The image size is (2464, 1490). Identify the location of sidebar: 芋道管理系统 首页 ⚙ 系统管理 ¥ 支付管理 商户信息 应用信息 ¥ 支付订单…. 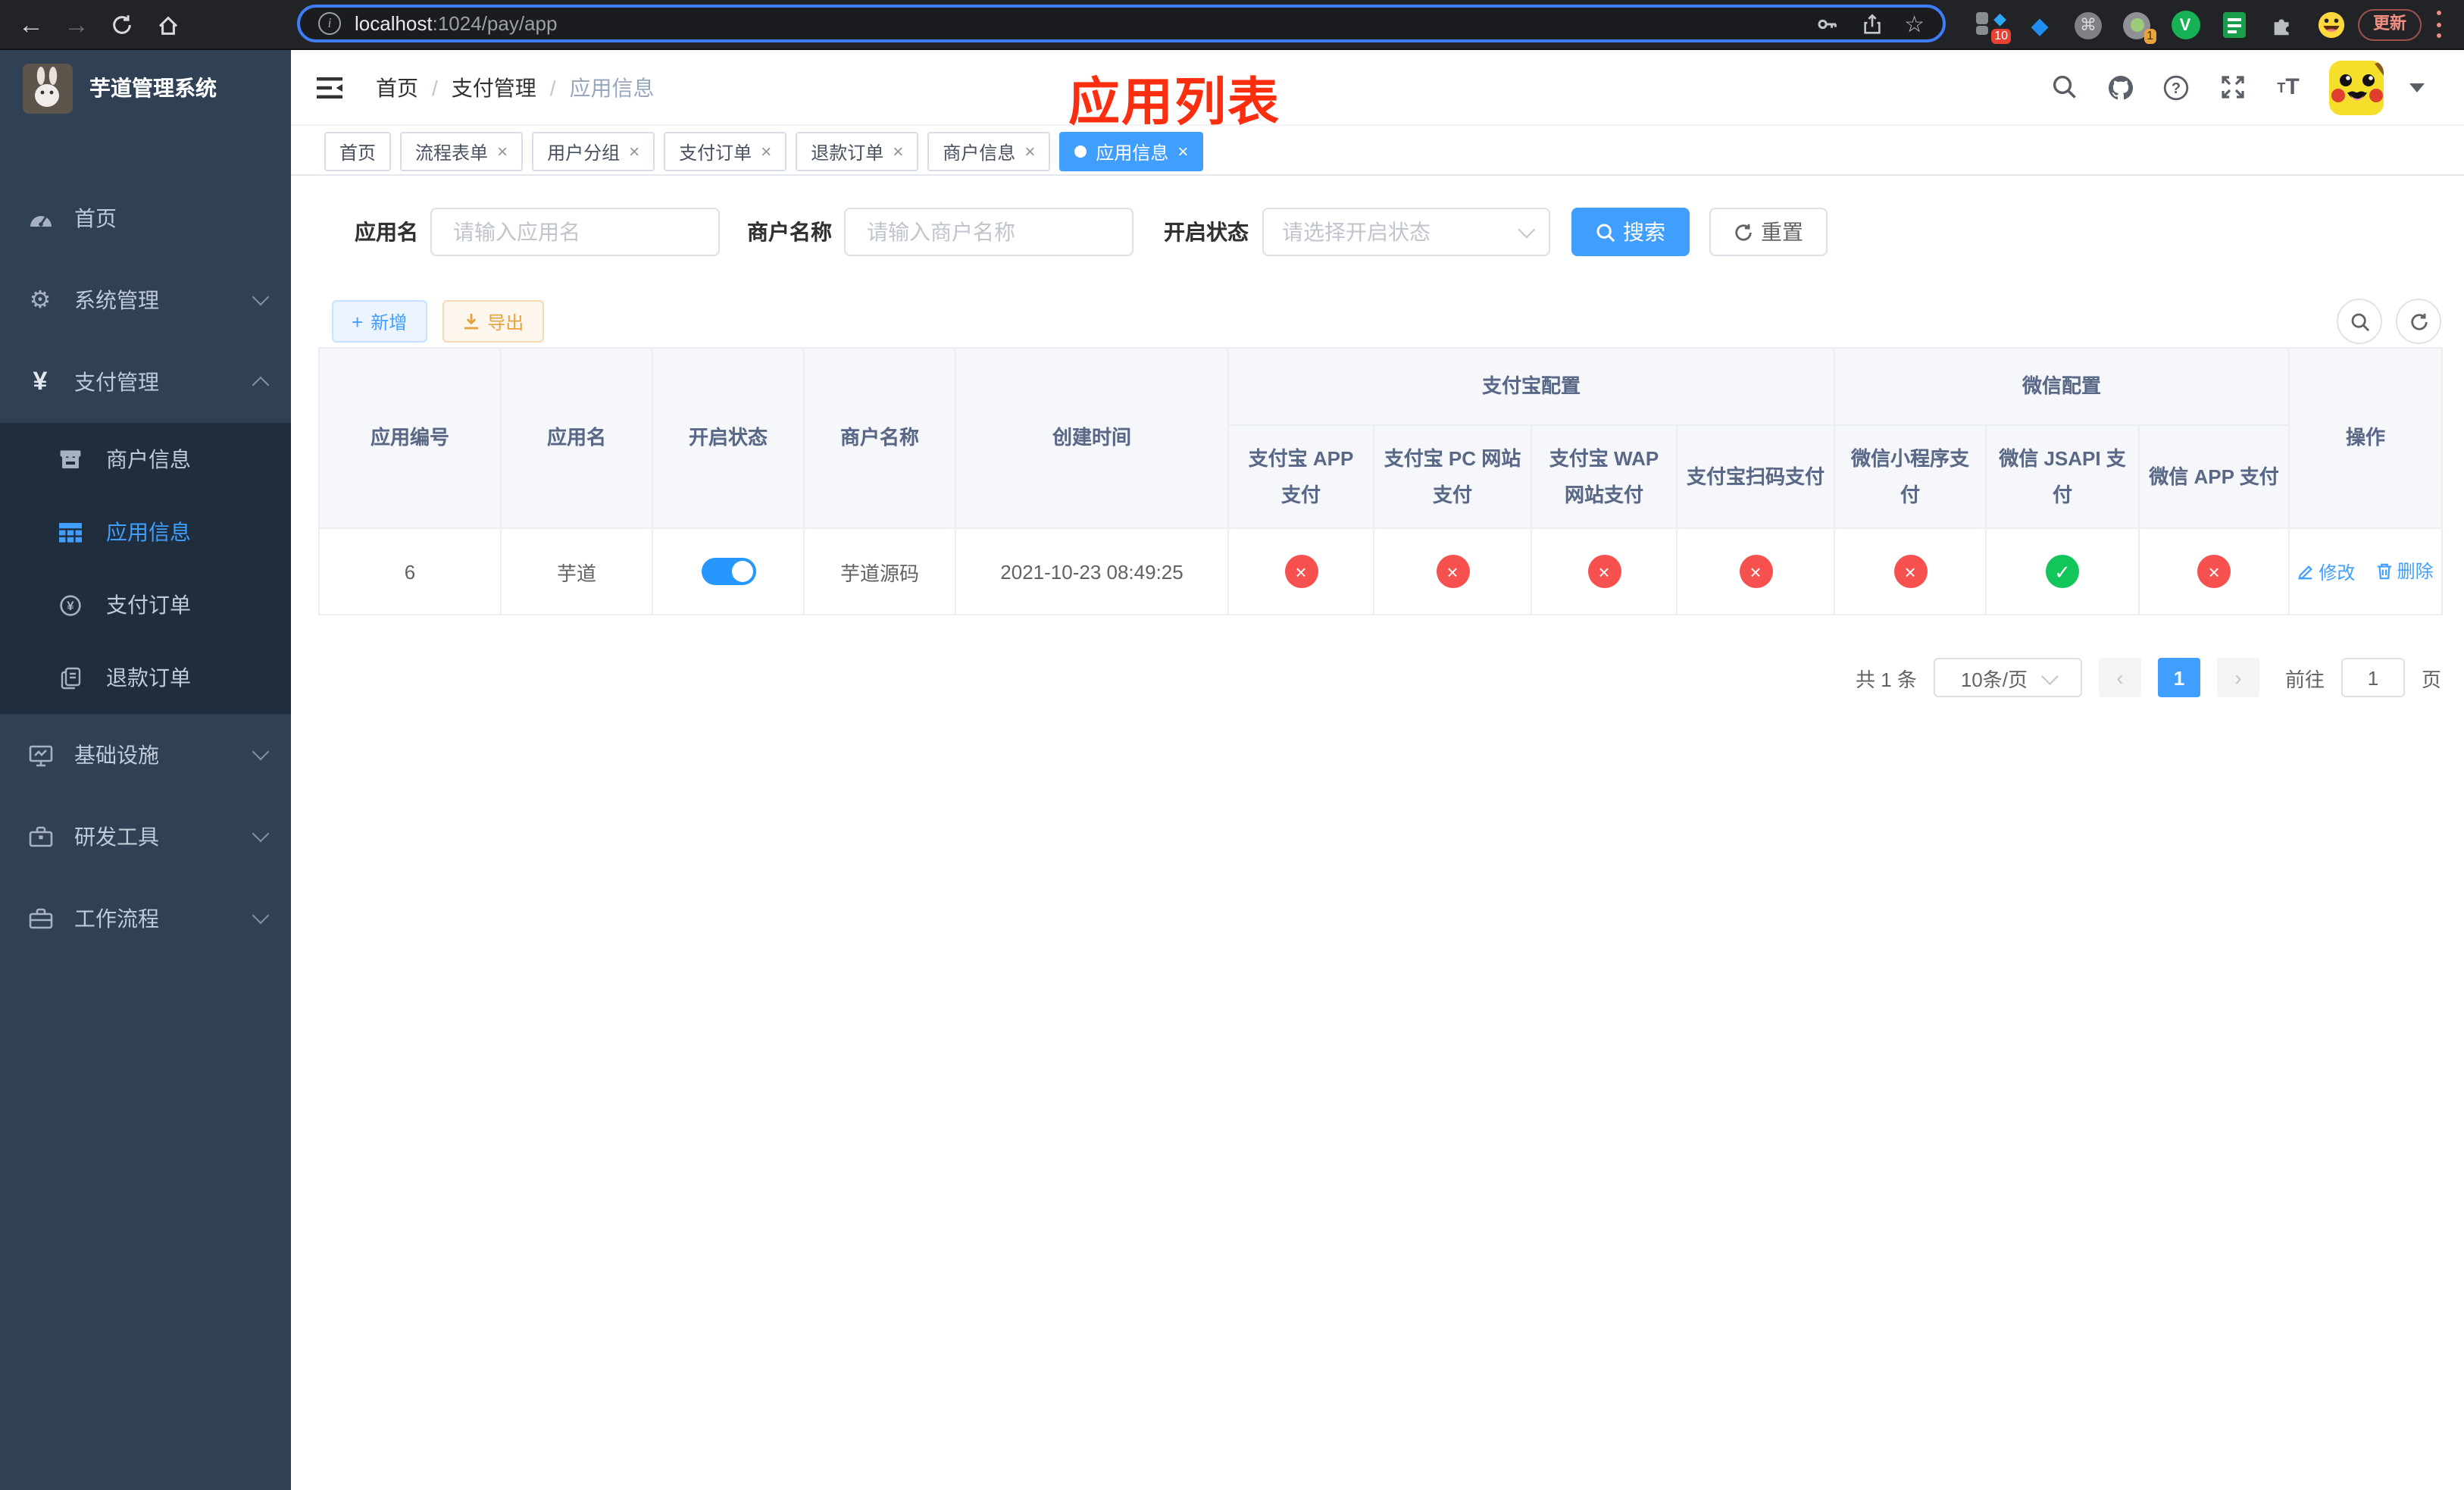
(145, 770).